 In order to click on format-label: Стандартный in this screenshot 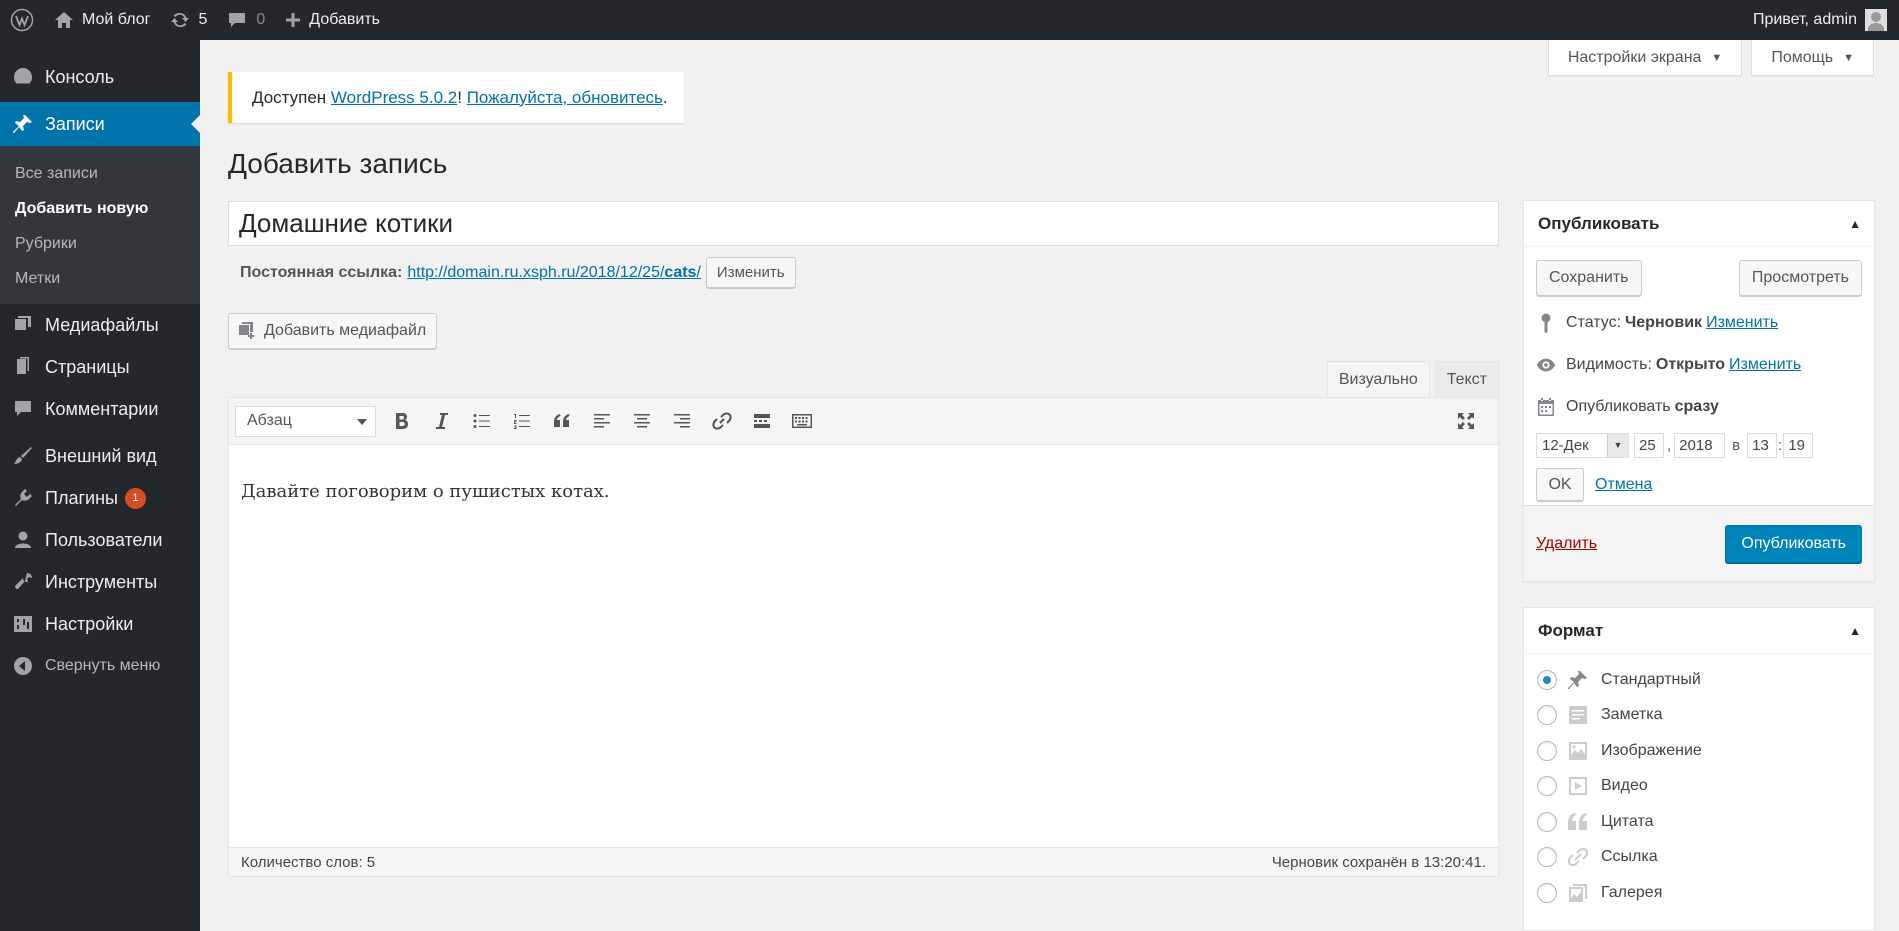, I will do `click(1651, 679)`.